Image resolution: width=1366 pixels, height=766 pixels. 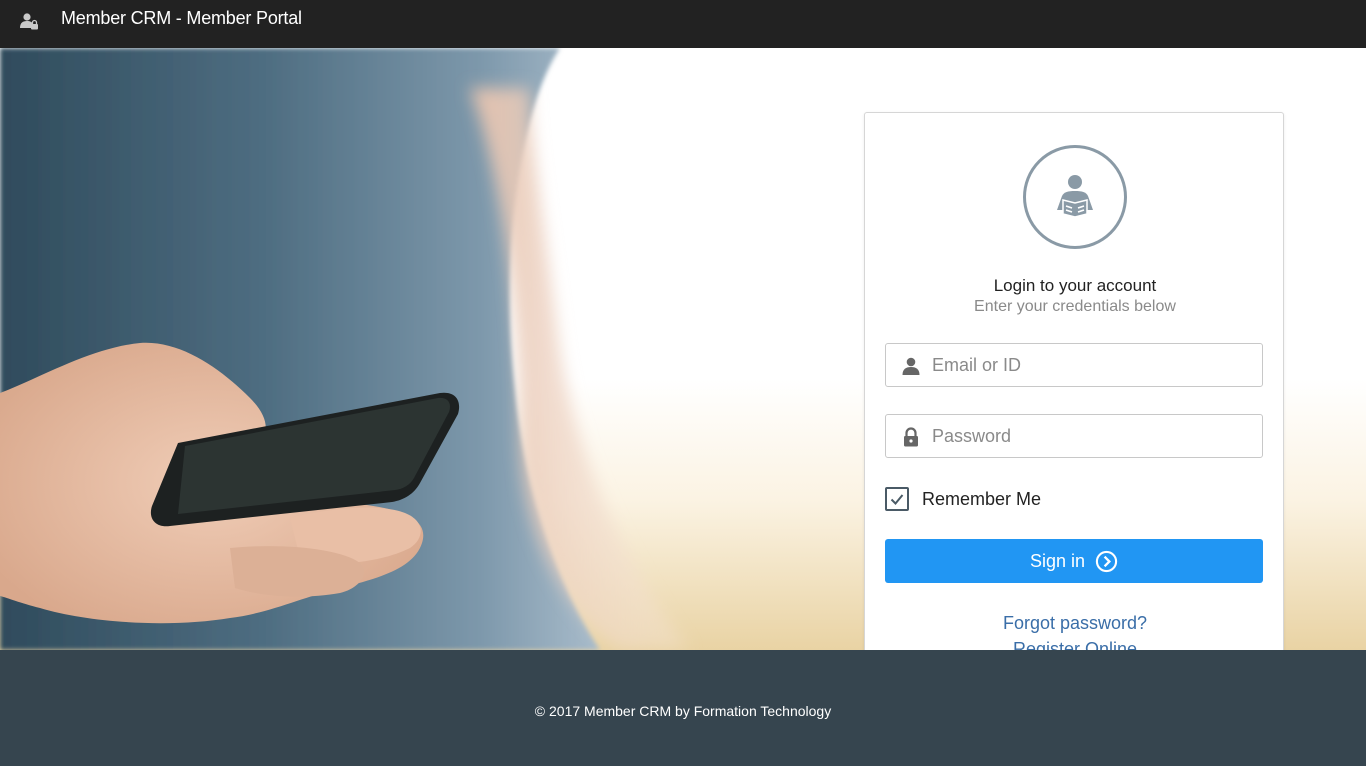 I want to click on avatar, so click(x=1075, y=197).